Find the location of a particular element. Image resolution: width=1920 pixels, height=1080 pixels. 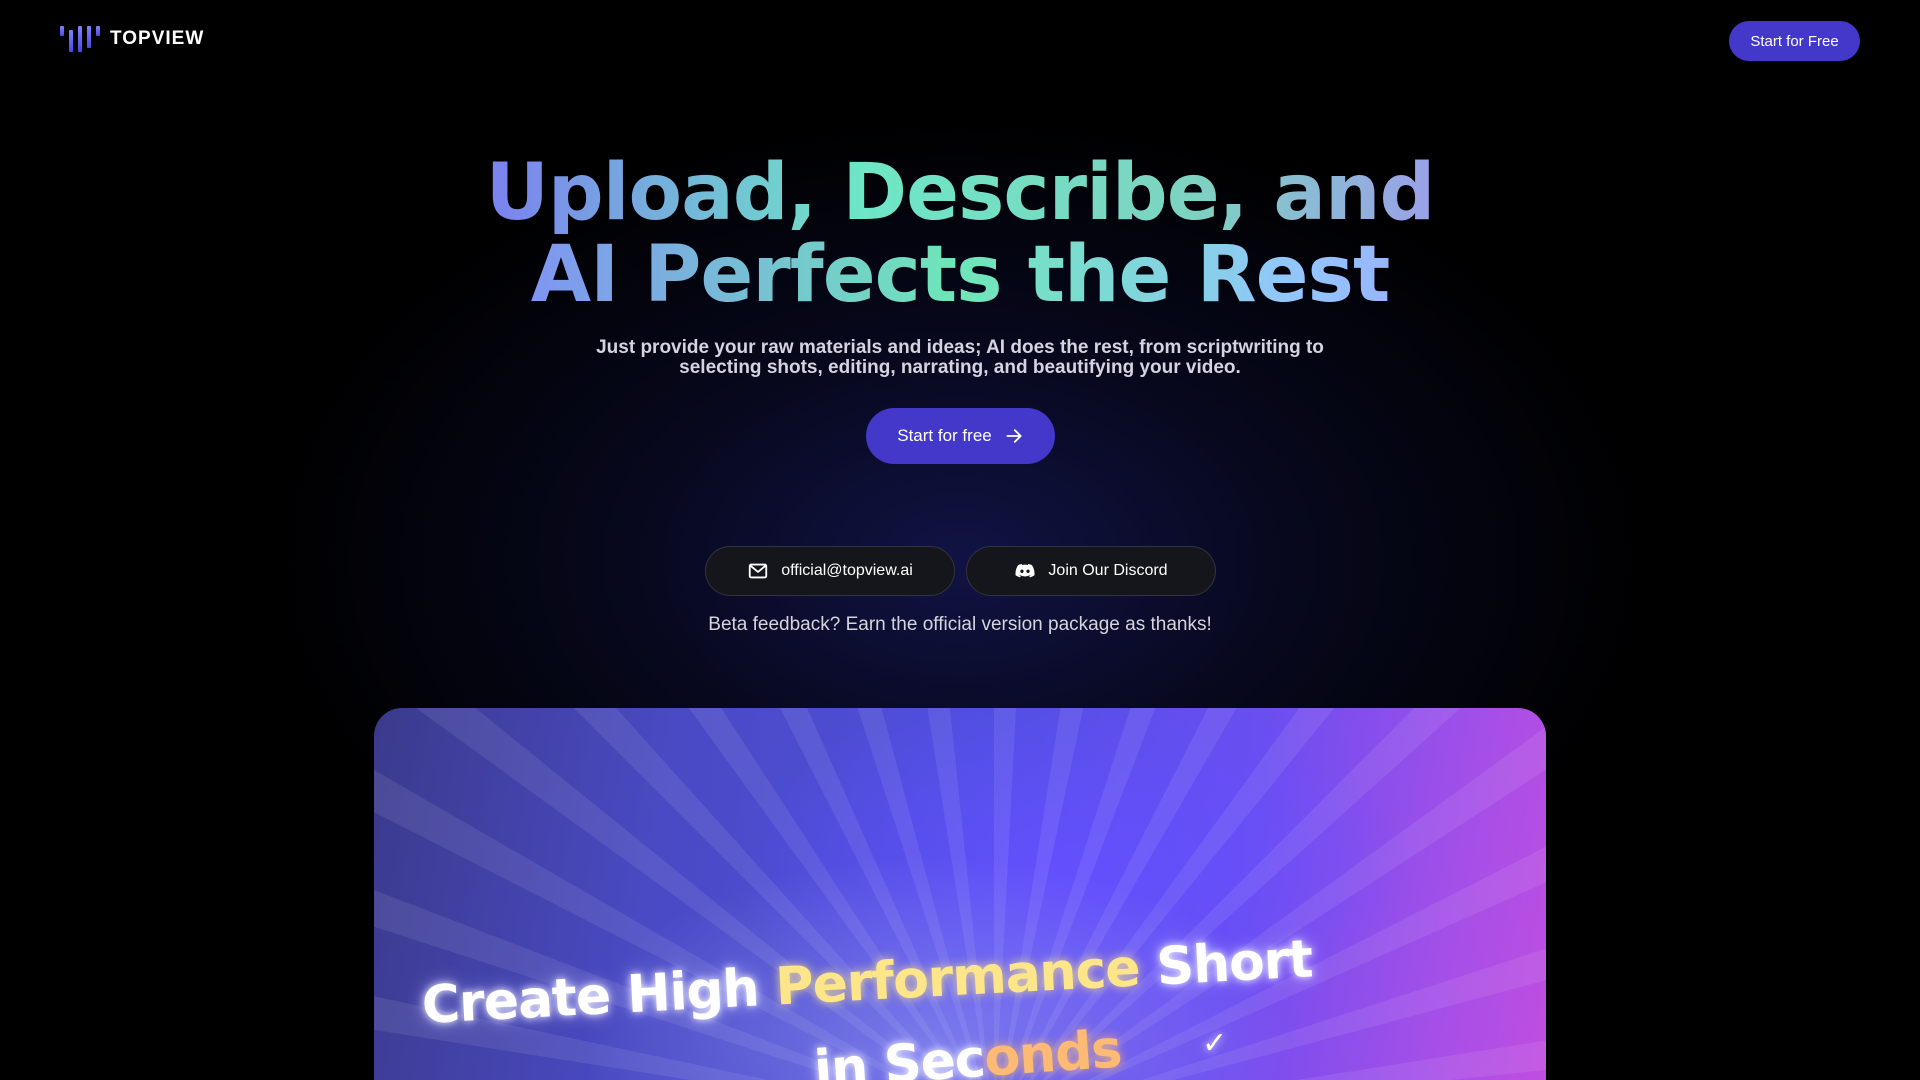

check-icon: ✓ is located at coordinates (1215, 1043).